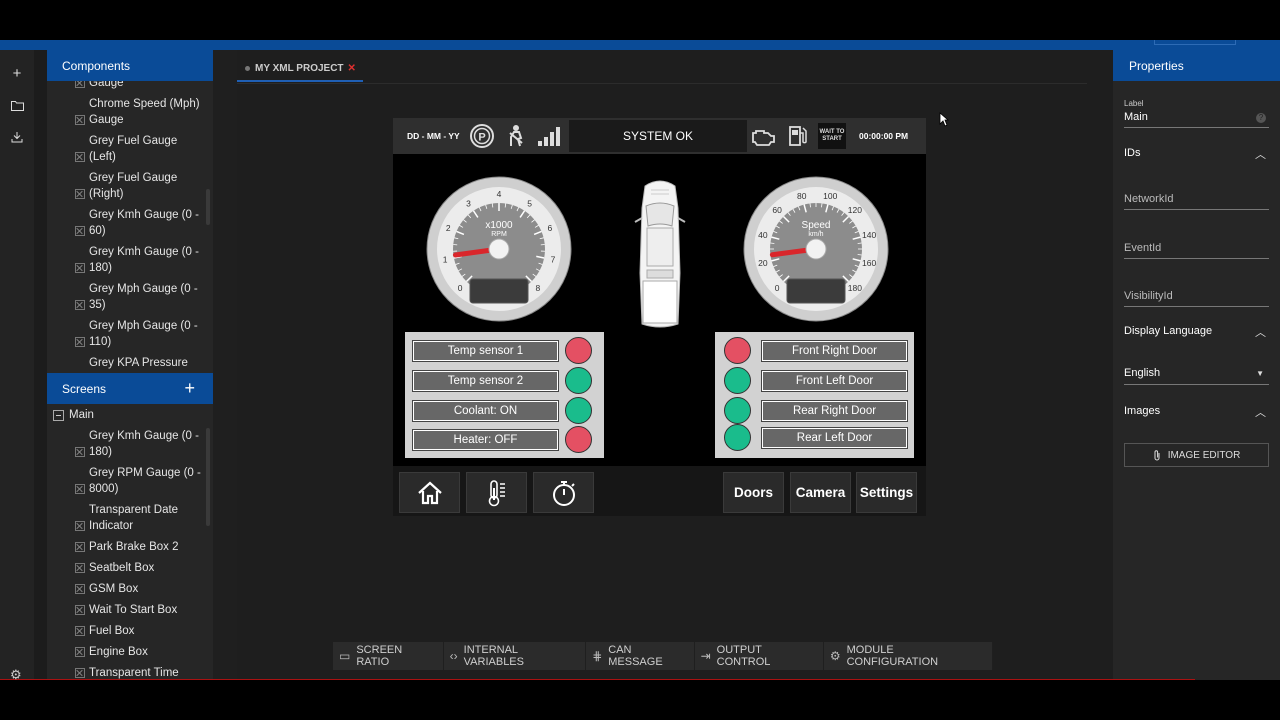 This screenshot has height=720, width=1280. I want to click on collapse-icon, so click(58, 415).